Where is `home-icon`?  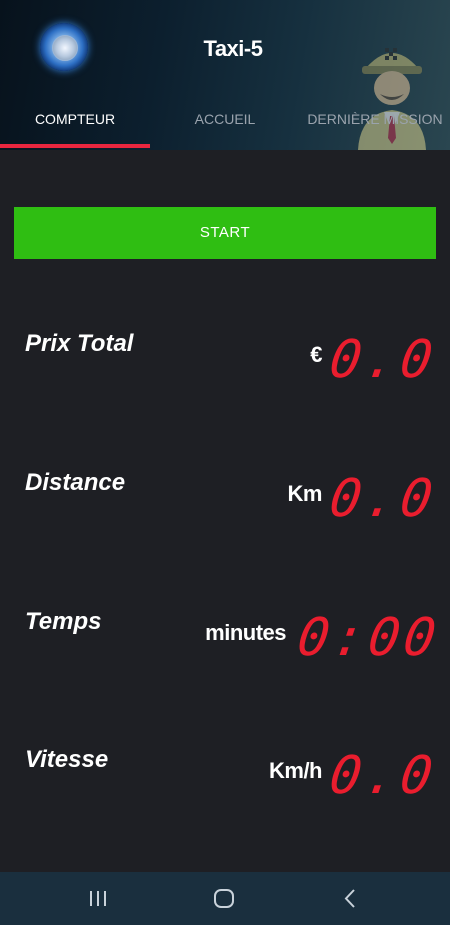 home-icon is located at coordinates (224, 898).